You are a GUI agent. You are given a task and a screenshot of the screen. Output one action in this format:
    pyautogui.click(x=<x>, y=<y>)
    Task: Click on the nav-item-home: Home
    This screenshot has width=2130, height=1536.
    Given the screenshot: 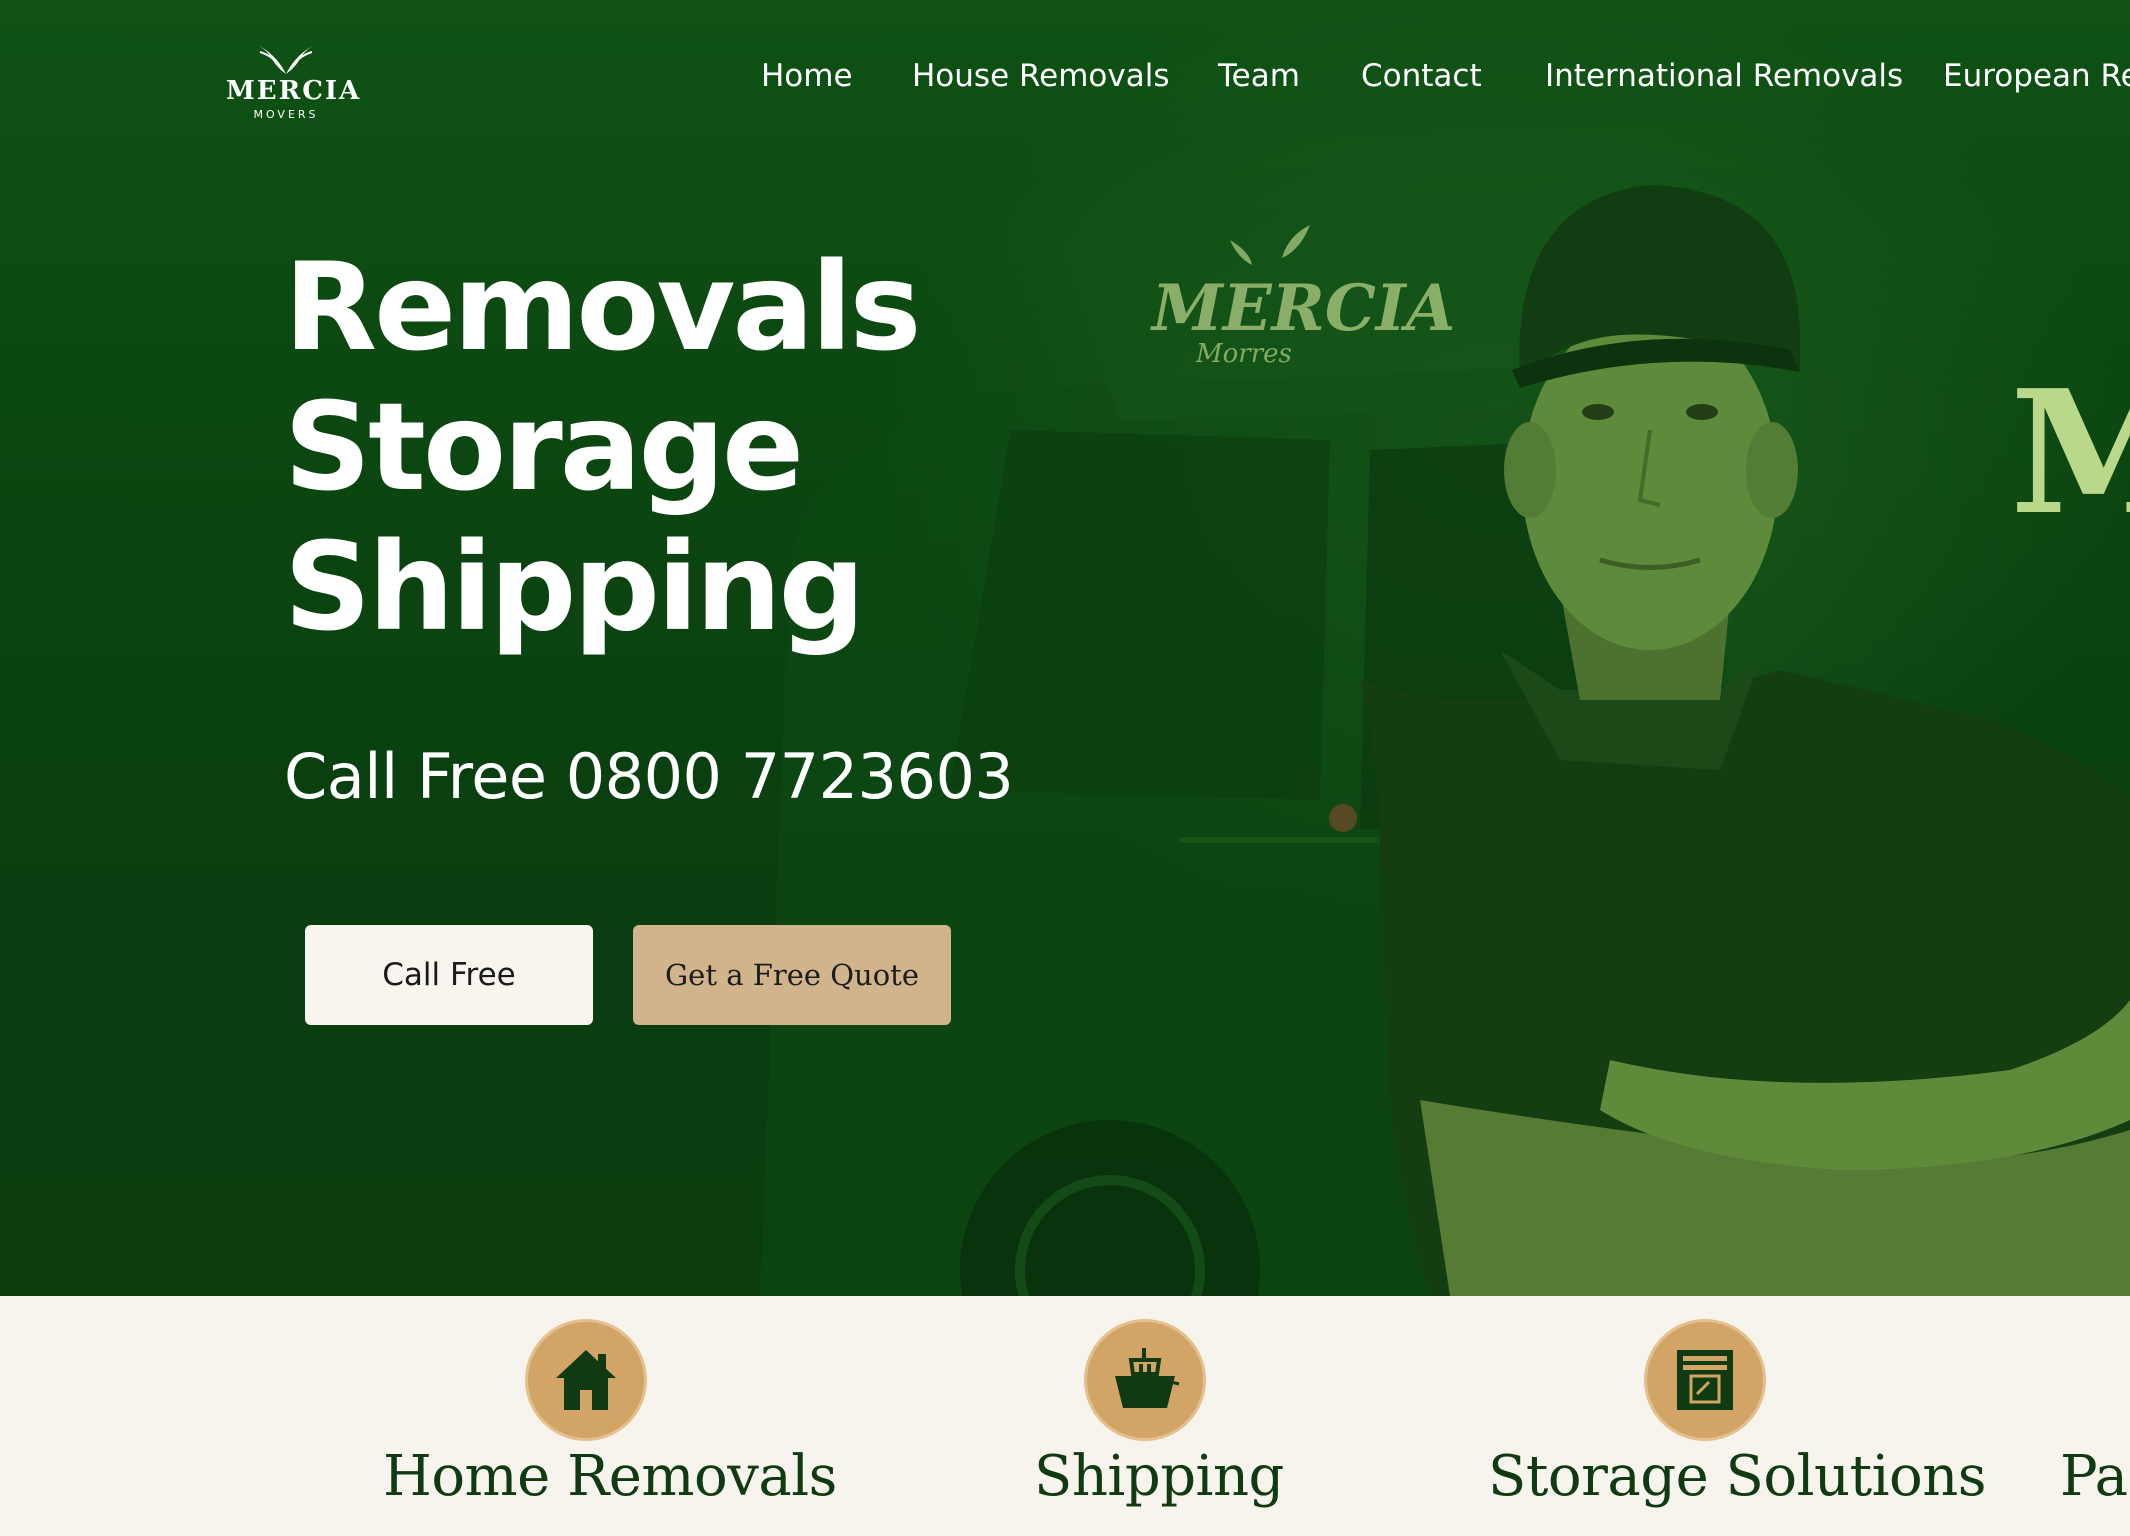 What is the action you would take?
    pyautogui.click(x=807, y=76)
    